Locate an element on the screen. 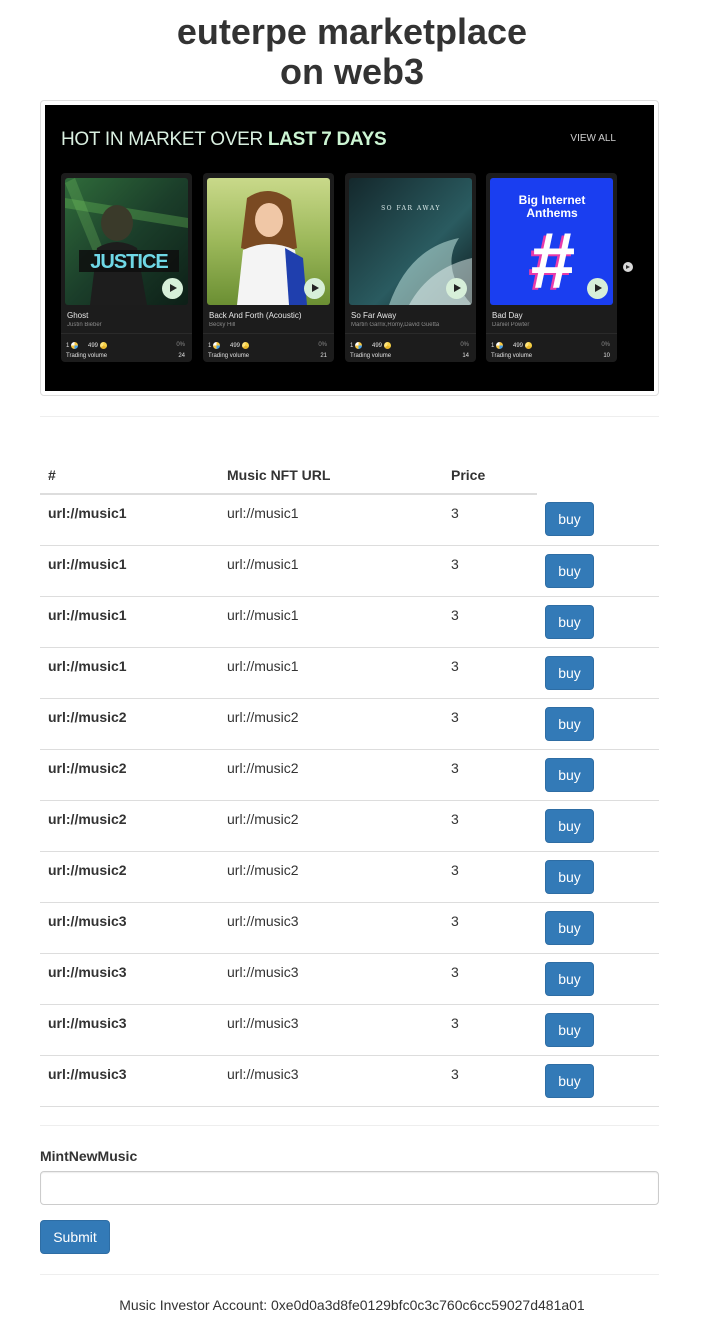 The image size is (704, 1325). banner-heading-emphasis: LAST 7 DAYS is located at coordinates (327, 139).